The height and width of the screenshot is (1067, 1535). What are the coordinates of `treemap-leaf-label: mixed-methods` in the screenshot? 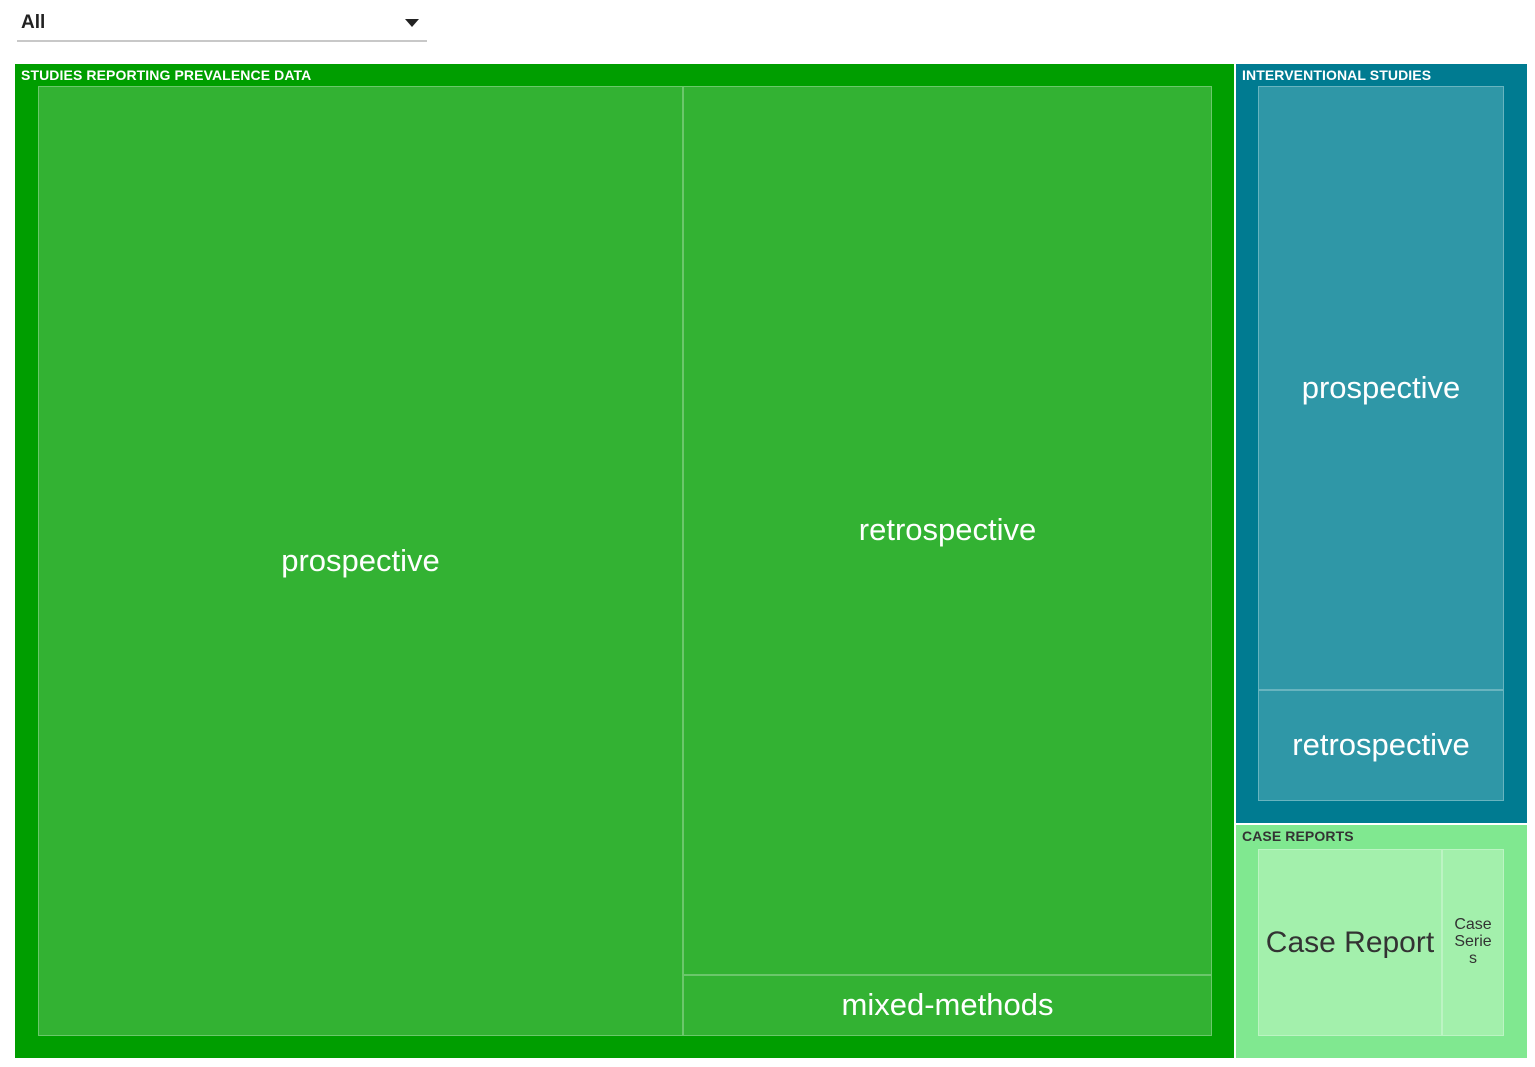 It's located at (947, 1005).